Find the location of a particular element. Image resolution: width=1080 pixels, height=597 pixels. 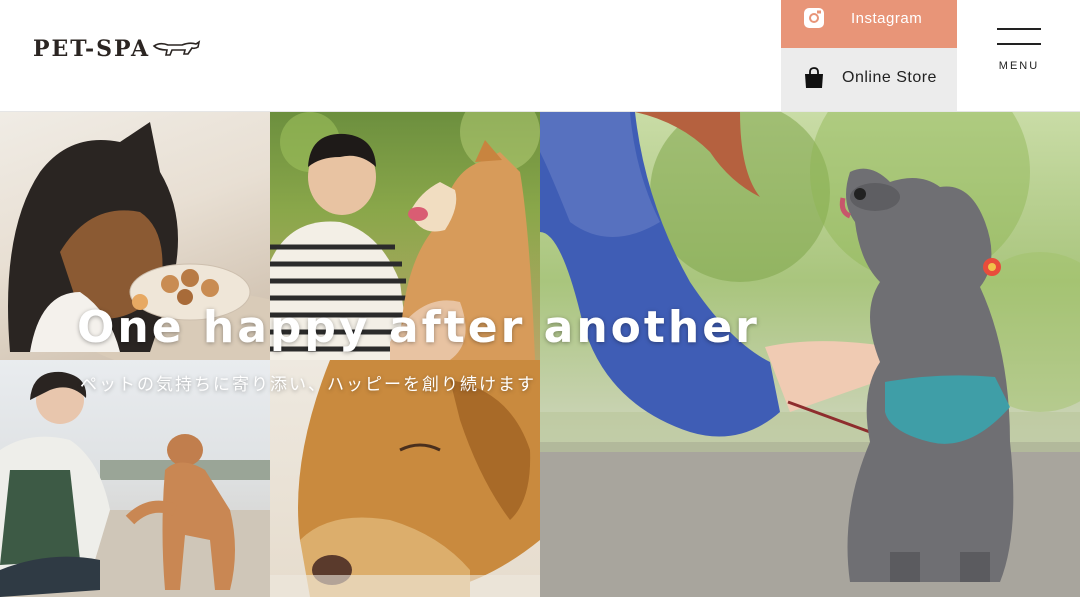

golden-retriever-illustration is located at coordinates (405, 478).